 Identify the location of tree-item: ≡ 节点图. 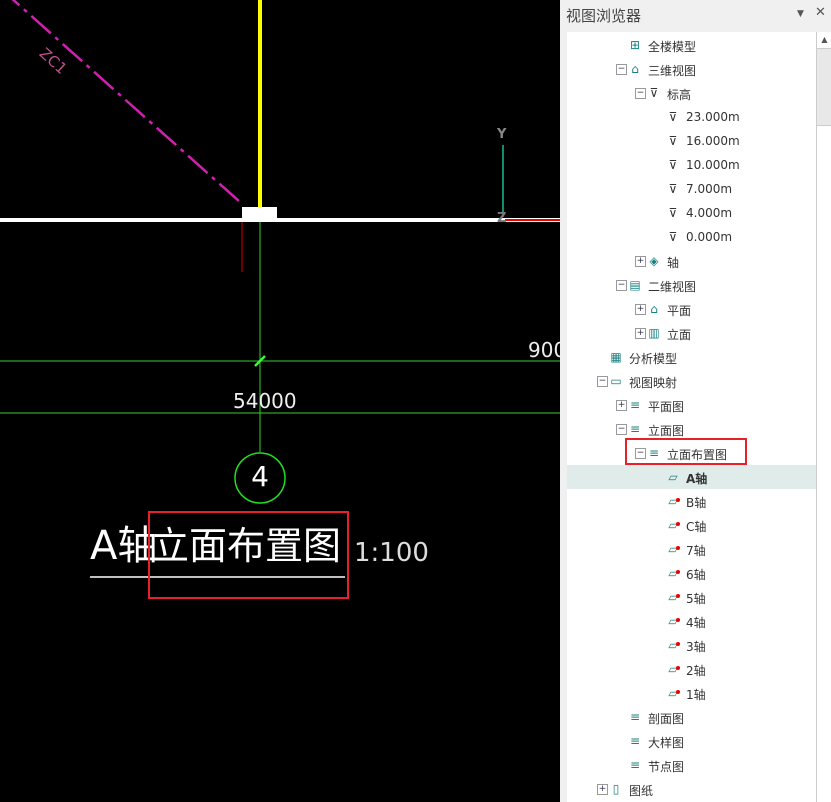
(691, 765).